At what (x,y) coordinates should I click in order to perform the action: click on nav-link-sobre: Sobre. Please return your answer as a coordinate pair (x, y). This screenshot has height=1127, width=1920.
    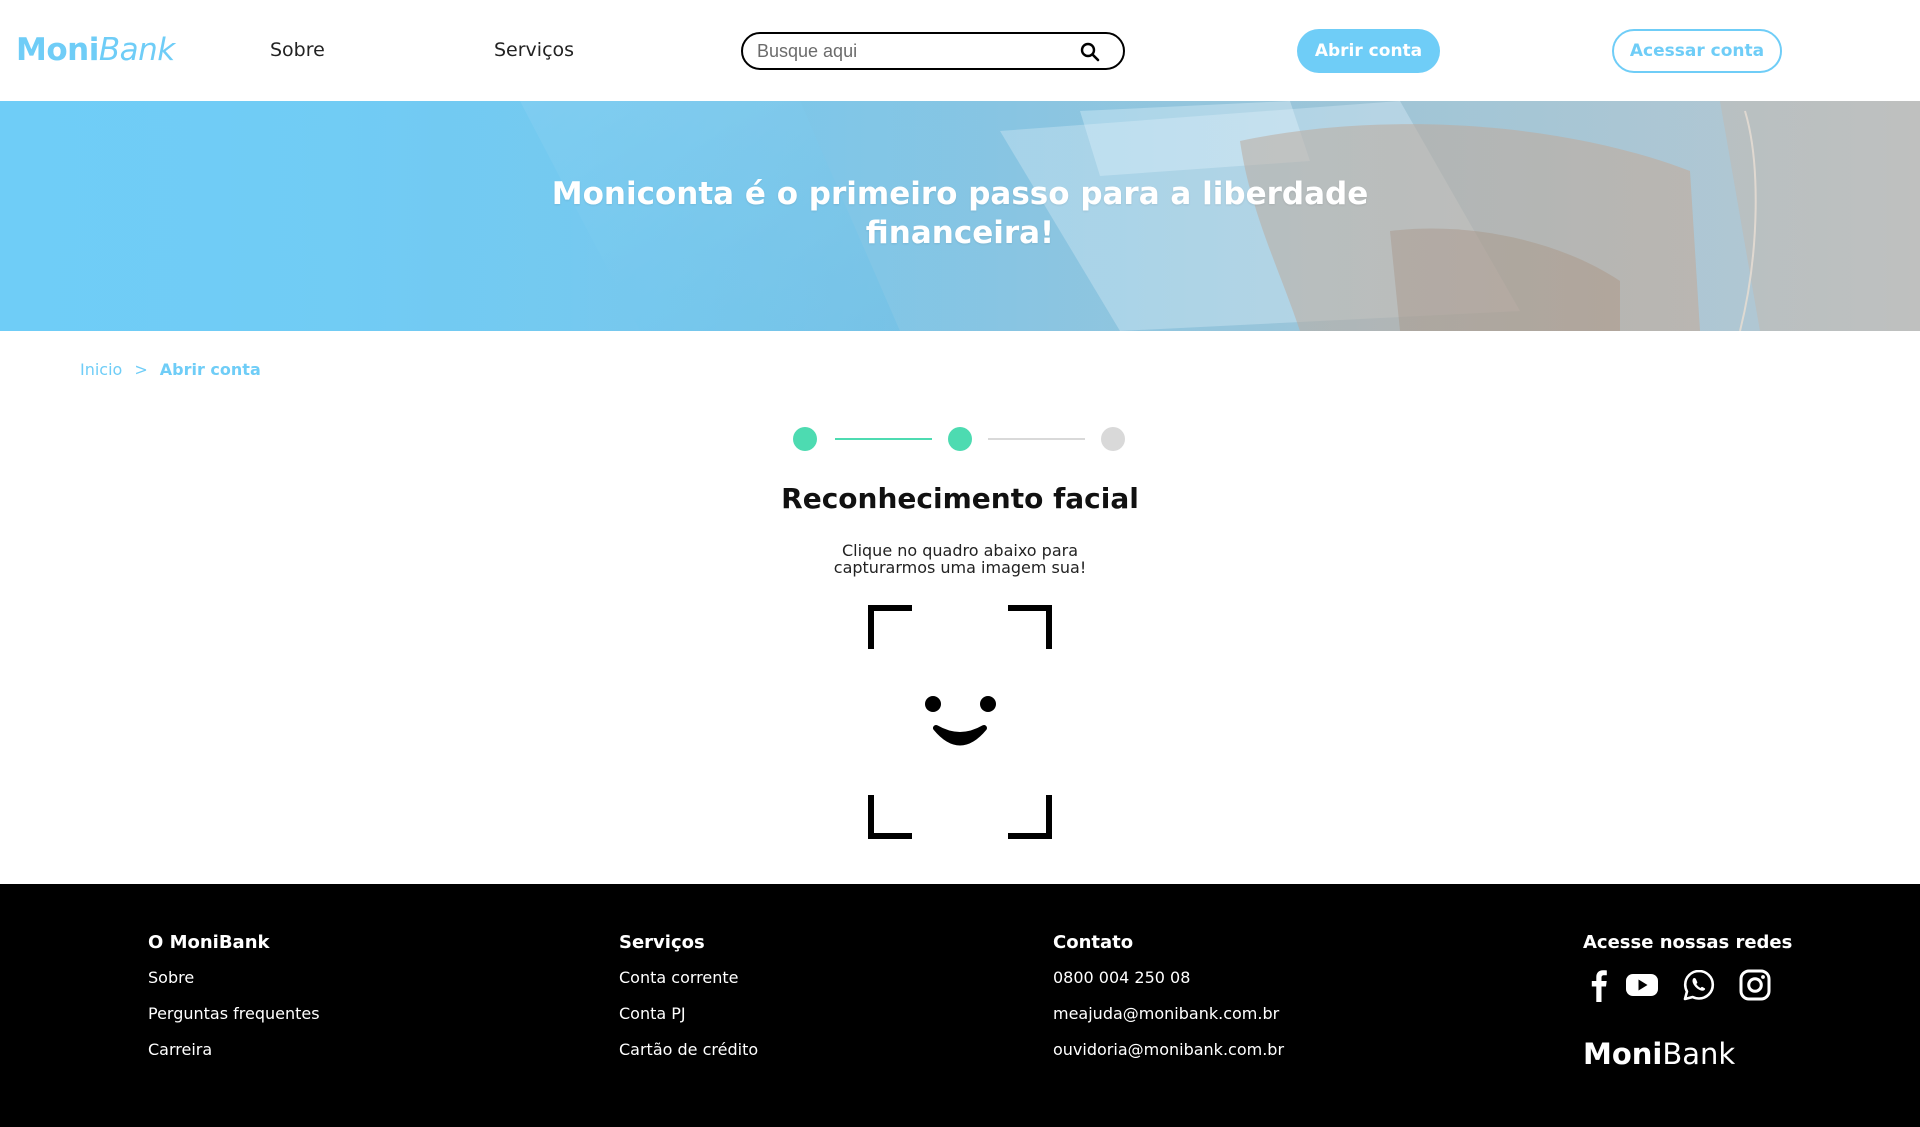
    Looking at the image, I should click on (297, 50).